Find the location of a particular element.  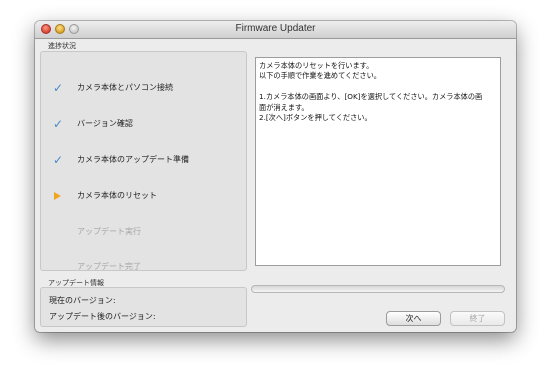

instruction-line is located at coordinates (378, 87).